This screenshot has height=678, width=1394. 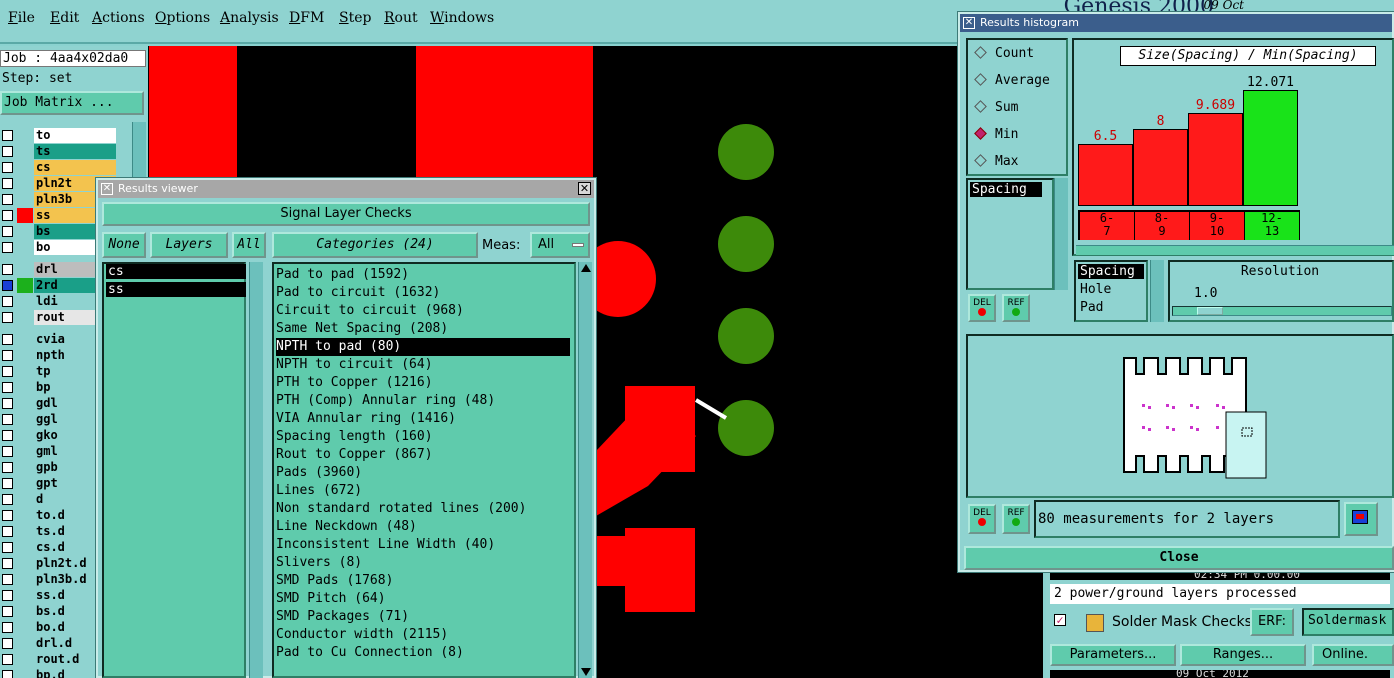 What do you see at coordinates (249, 18) in the screenshot?
I see `menu-analysis: Analysis` at bounding box center [249, 18].